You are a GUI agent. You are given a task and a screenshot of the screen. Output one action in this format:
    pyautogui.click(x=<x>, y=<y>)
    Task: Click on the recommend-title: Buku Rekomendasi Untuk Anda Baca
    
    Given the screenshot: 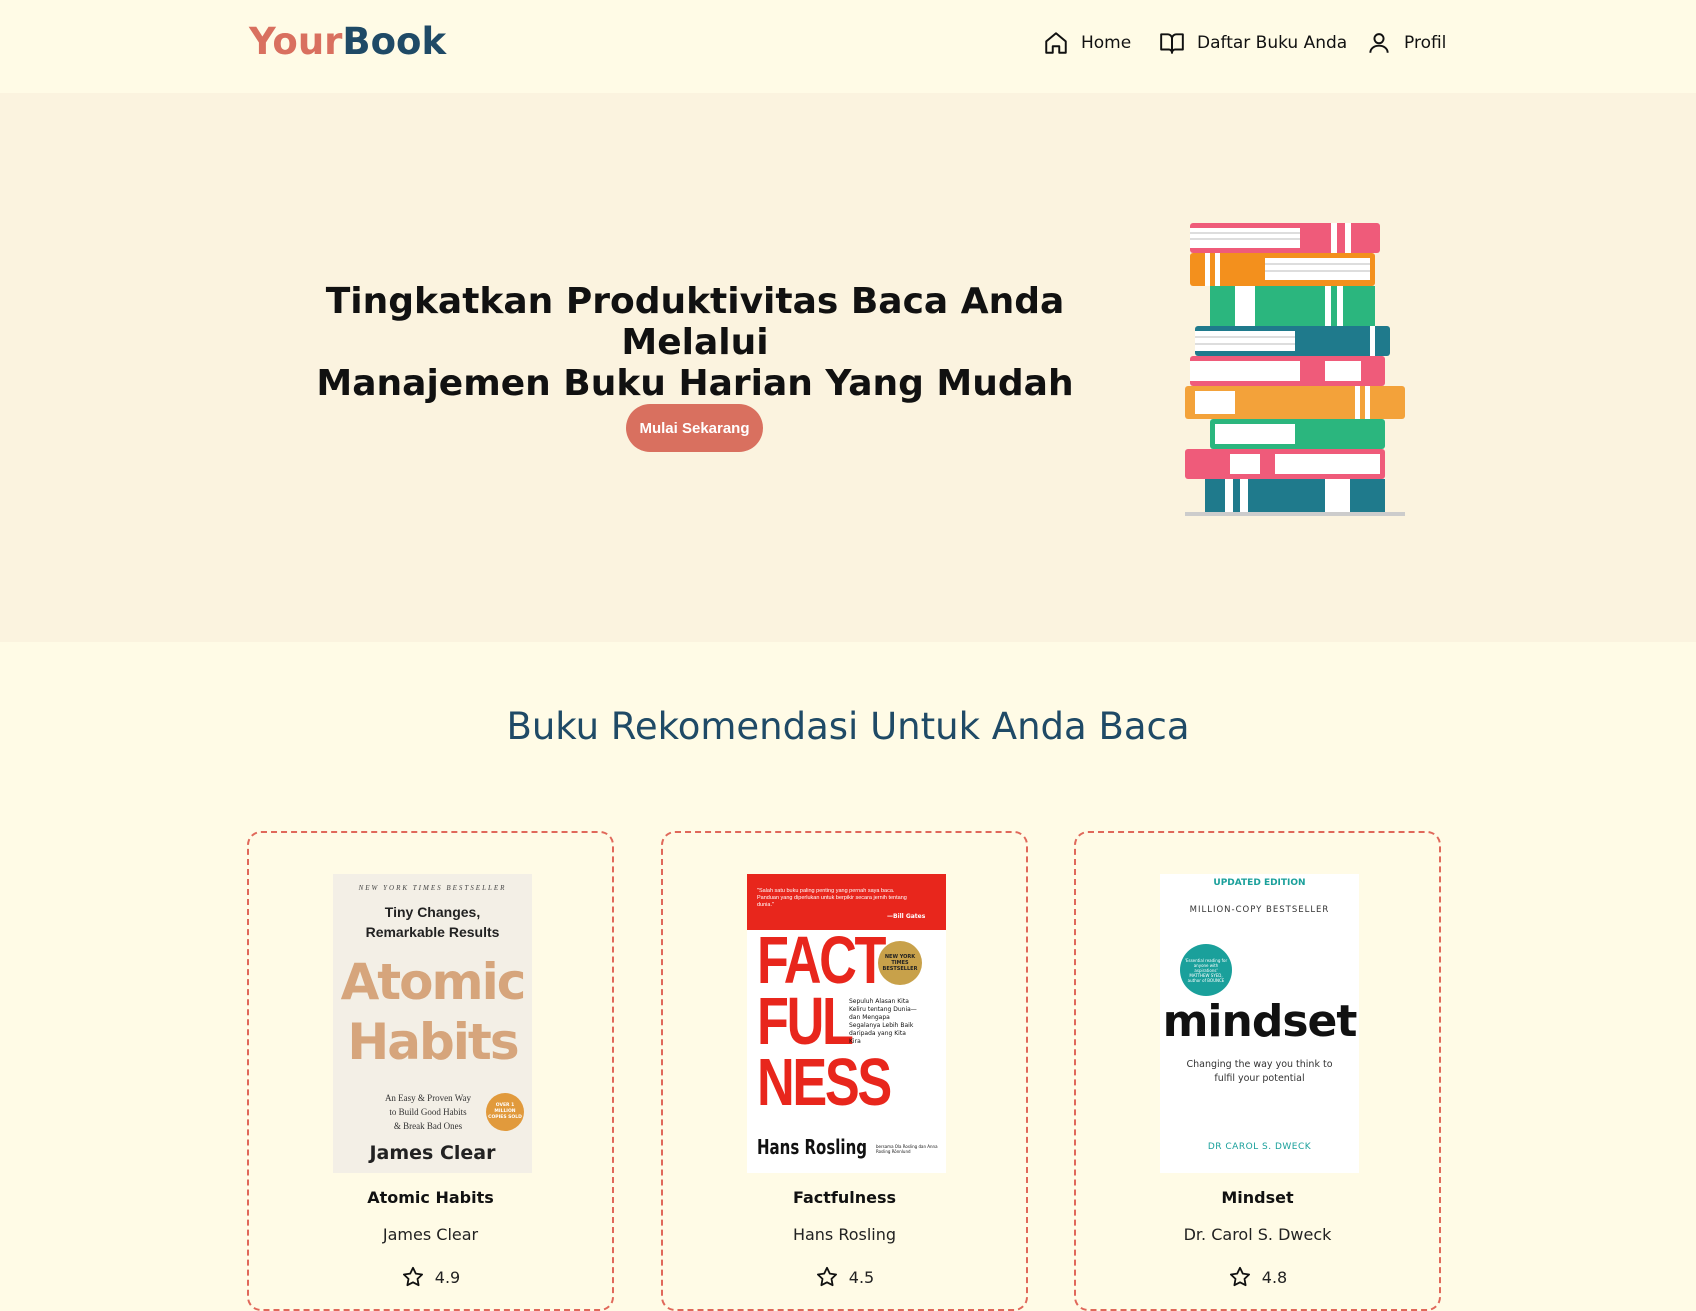 What is the action you would take?
    pyautogui.click(x=848, y=726)
    